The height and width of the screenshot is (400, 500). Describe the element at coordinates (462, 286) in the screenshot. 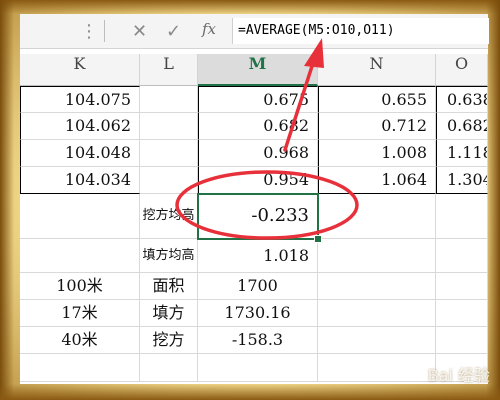

I see `cell-o7` at that location.